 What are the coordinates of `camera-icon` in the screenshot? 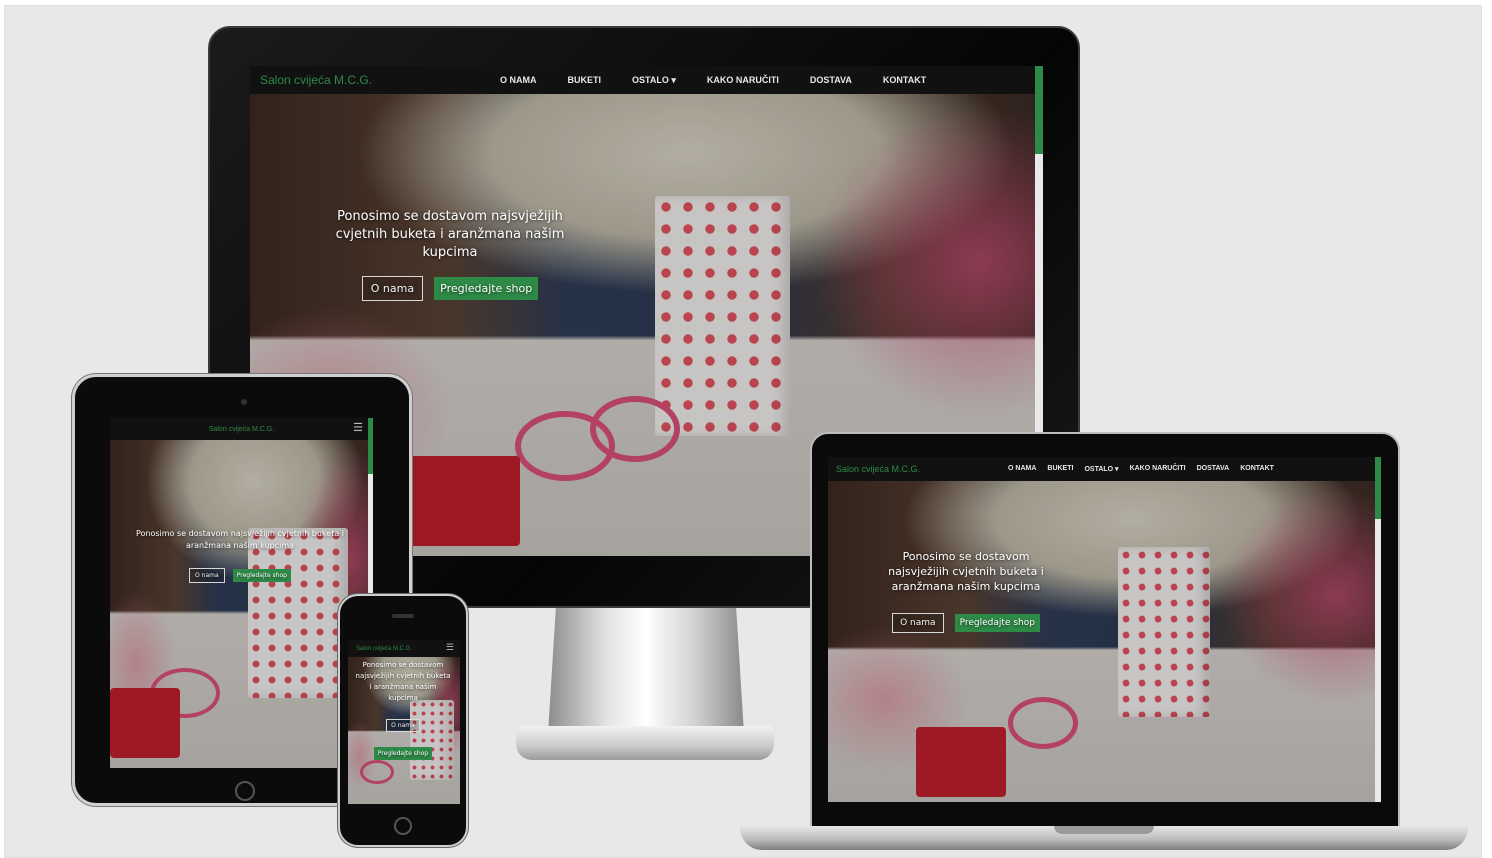 It's located at (244, 402).